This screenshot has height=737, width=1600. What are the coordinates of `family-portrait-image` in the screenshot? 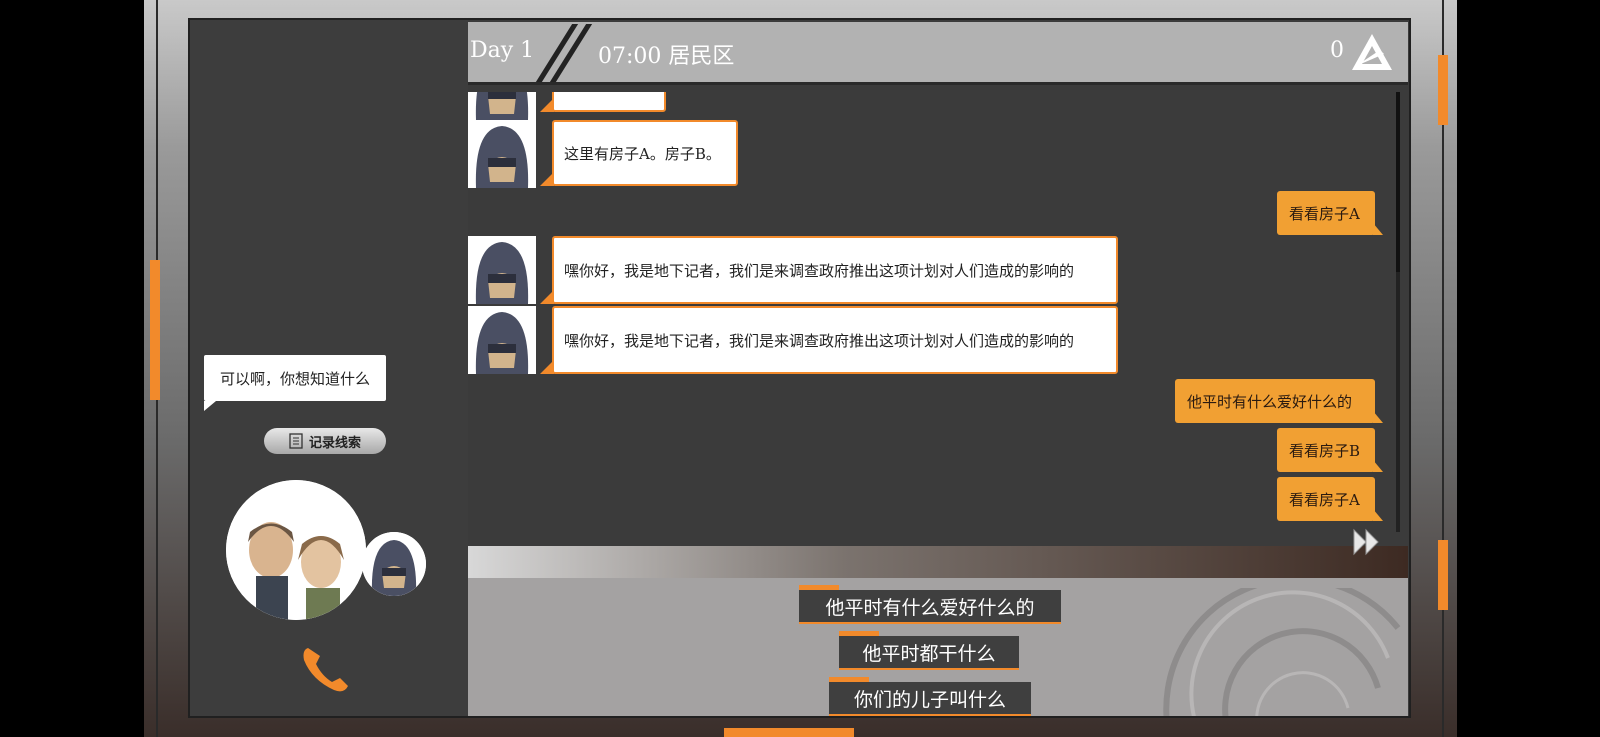 It's located at (296, 550).